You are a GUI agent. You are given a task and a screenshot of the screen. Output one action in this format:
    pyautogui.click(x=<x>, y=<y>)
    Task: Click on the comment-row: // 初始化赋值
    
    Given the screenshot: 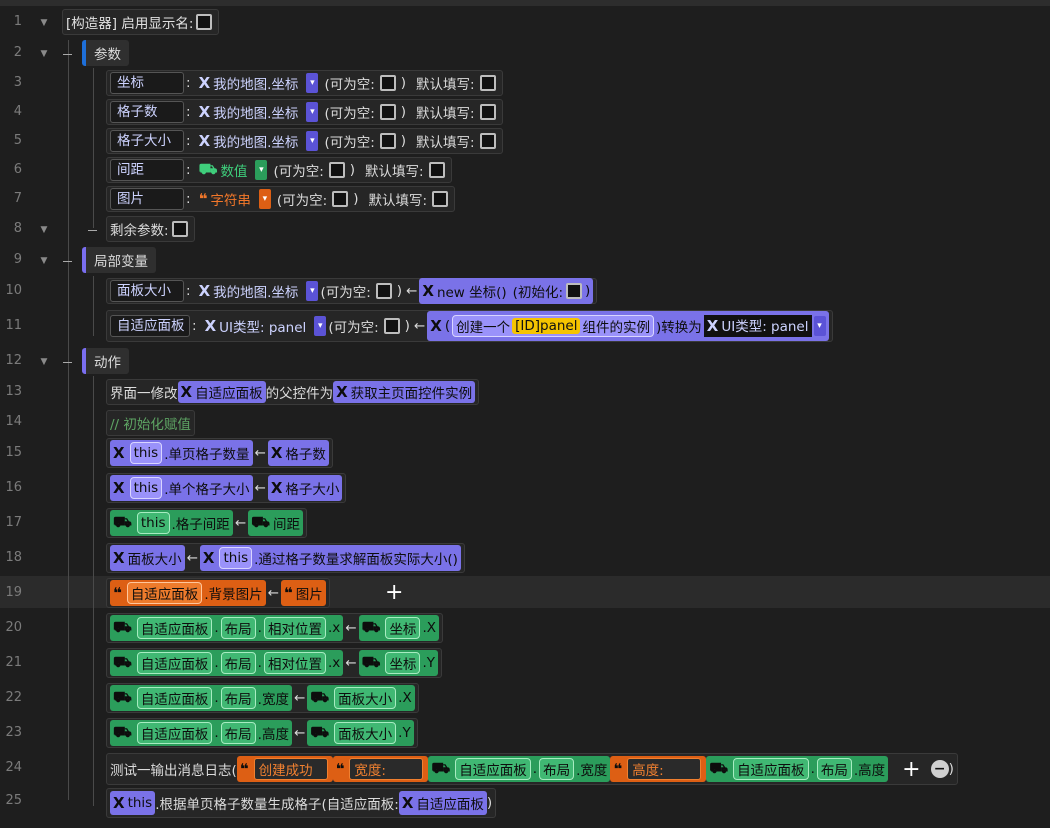 What is the action you would take?
    pyautogui.click(x=150, y=423)
    